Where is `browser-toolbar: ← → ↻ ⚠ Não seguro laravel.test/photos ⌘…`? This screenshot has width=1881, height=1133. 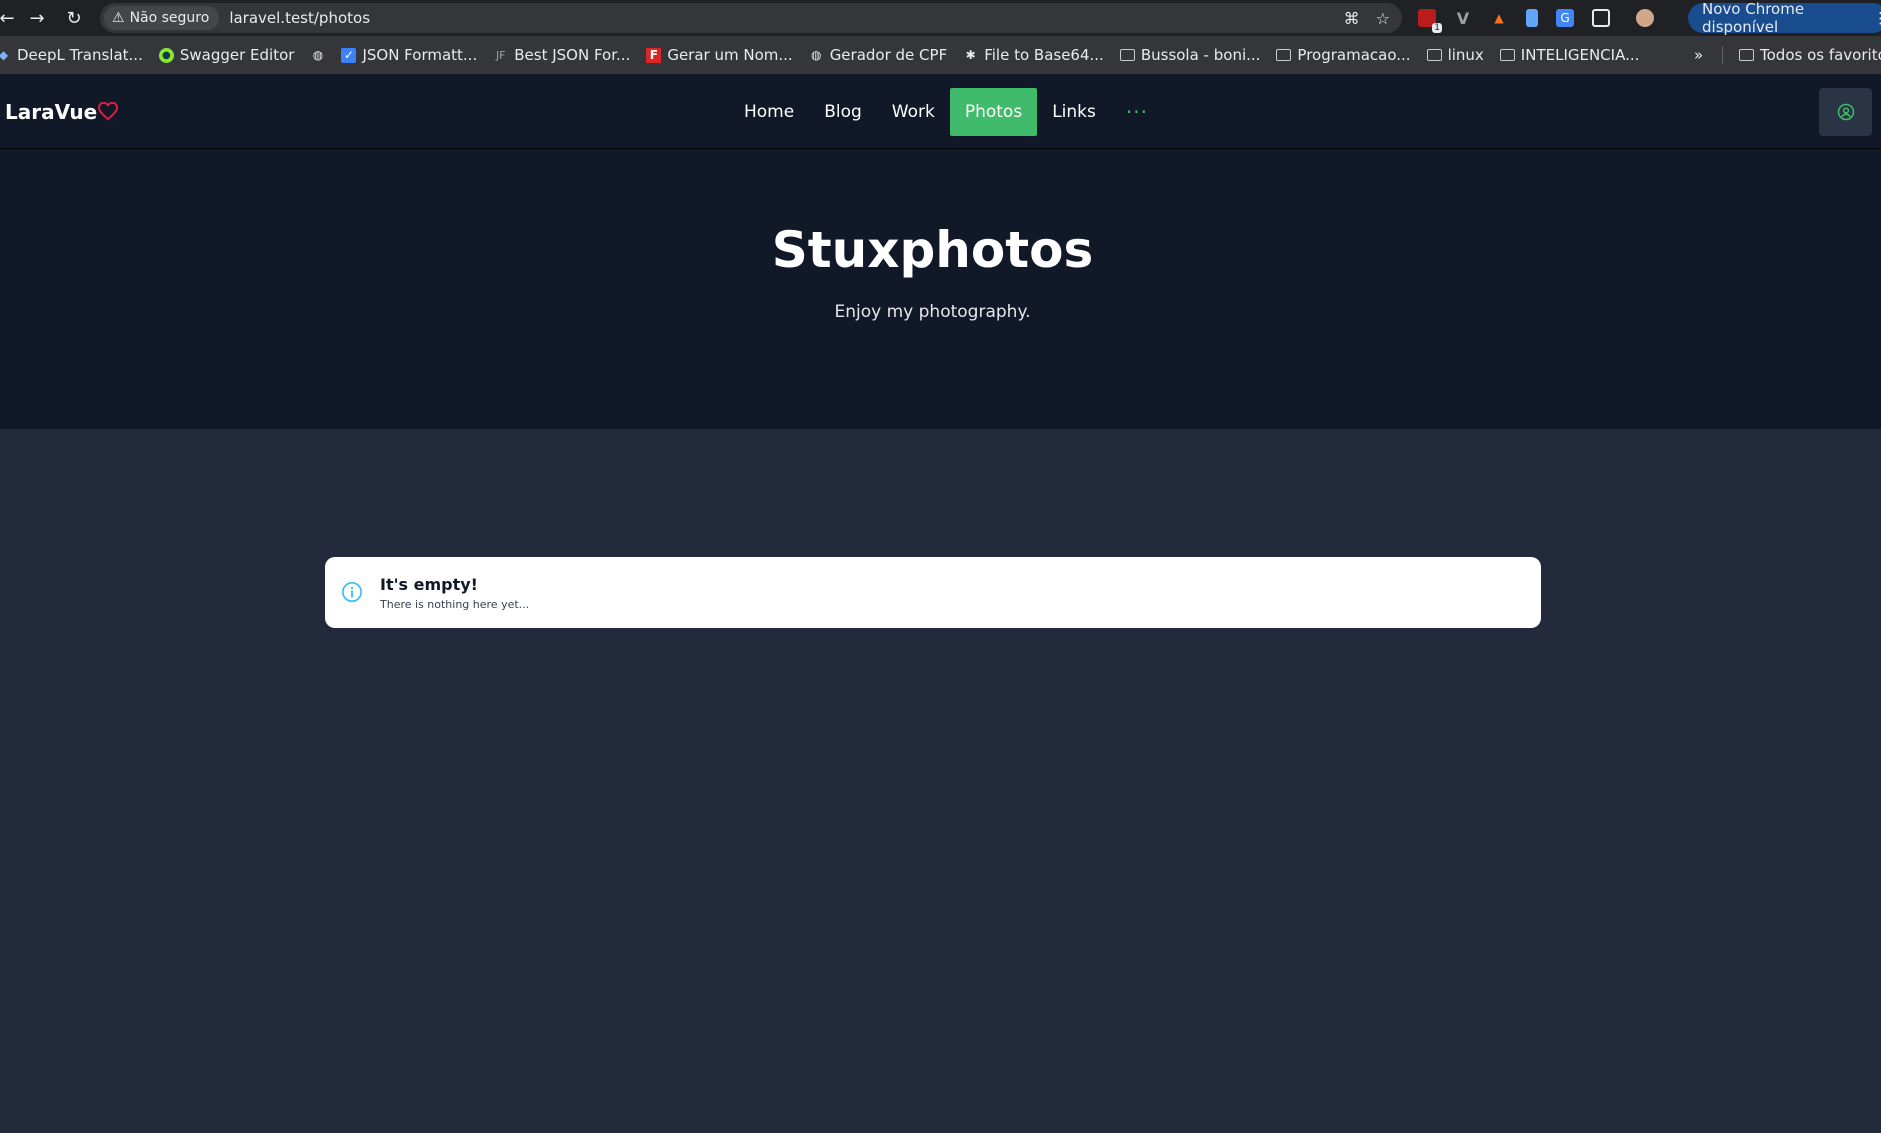 browser-toolbar: ← → ↻ ⚠ Não seguro laravel.test/photos ⌘… is located at coordinates (940, 18).